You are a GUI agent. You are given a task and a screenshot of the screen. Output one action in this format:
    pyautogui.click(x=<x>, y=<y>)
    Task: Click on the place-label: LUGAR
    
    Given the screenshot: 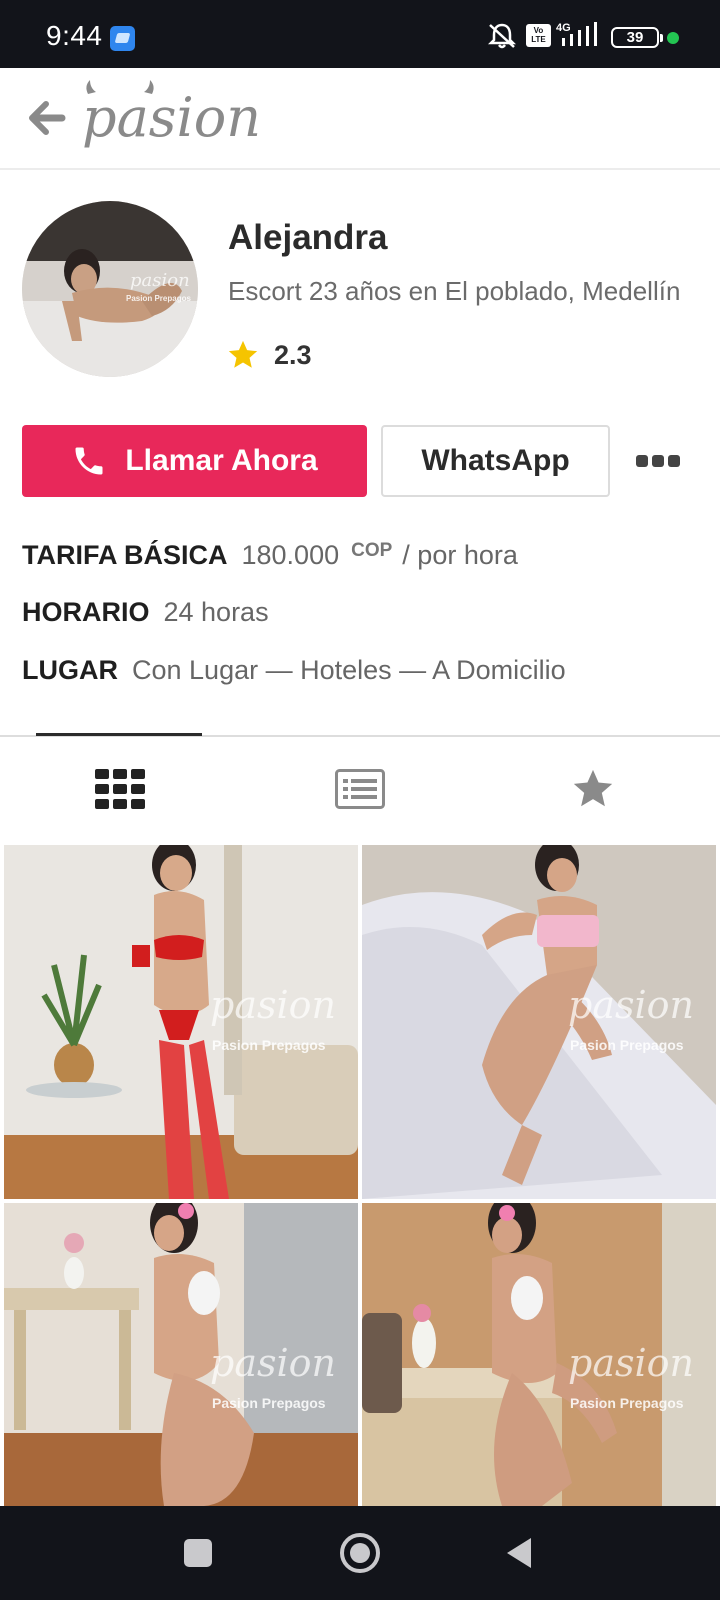 What is the action you would take?
    pyautogui.click(x=70, y=670)
    